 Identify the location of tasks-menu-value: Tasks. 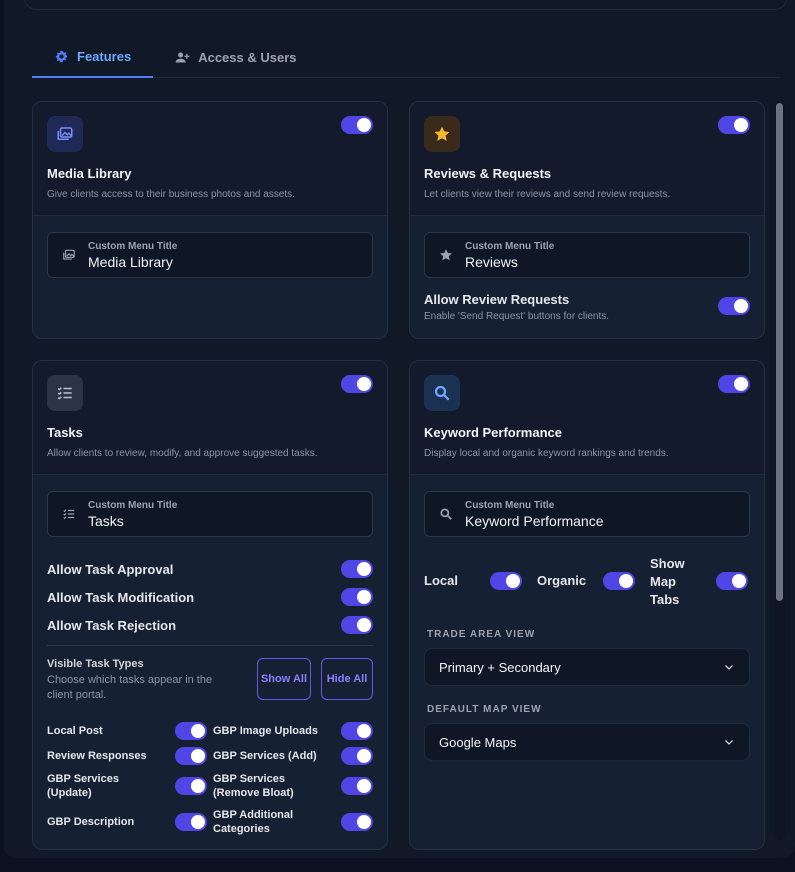
(106, 520).